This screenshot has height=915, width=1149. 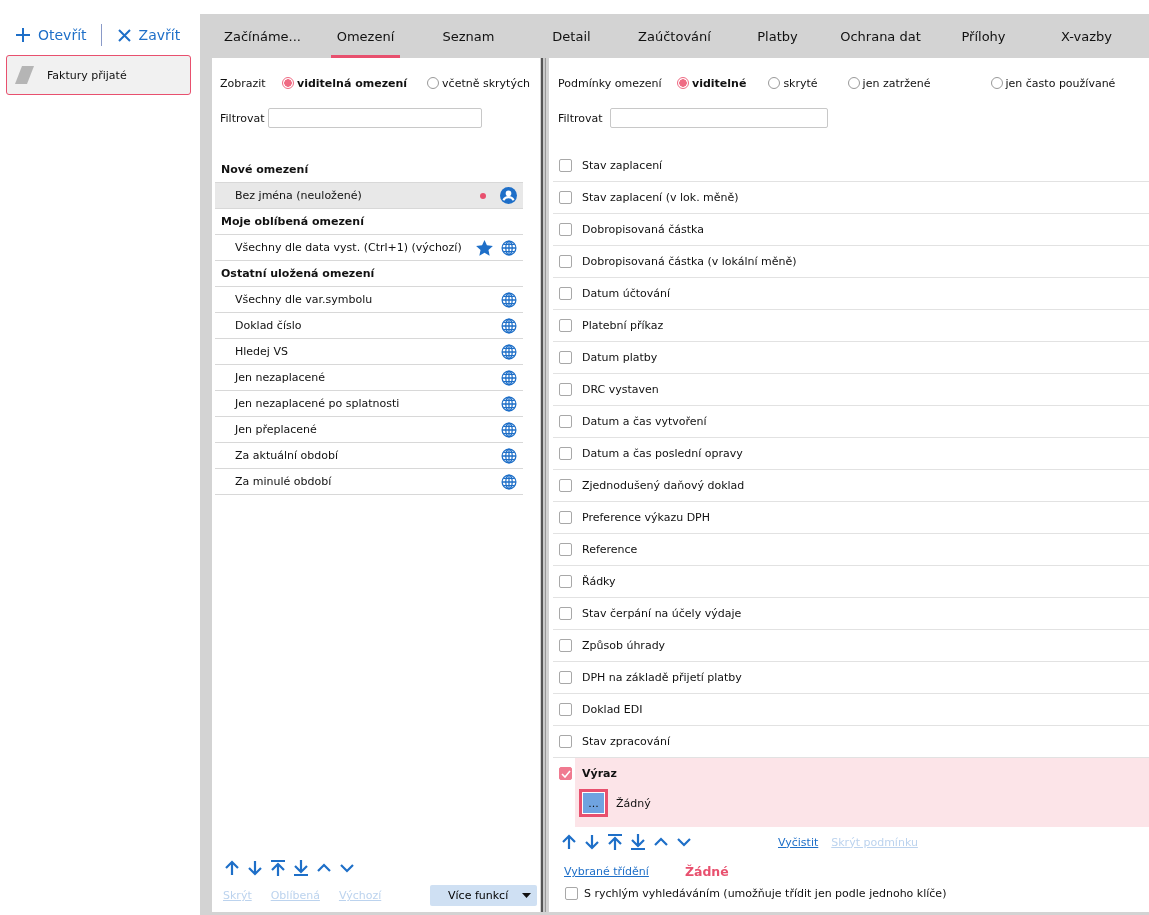 What do you see at coordinates (626, 741) in the screenshot?
I see `condition-label: Stav zpracování` at bounding box center [626, 741].